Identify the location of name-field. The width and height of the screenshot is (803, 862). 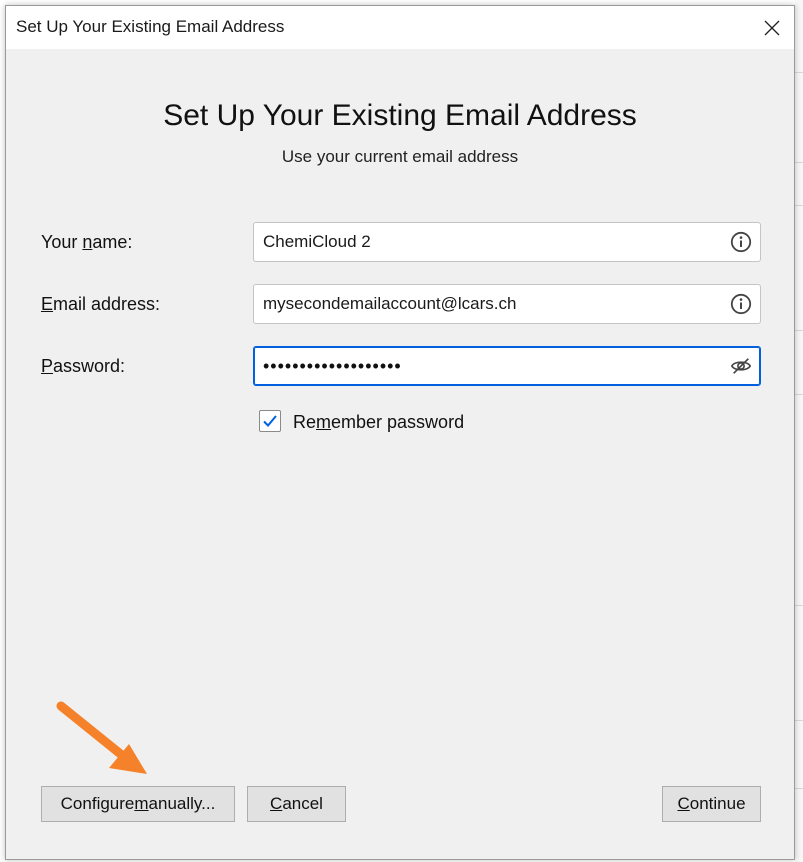
(507, 242).